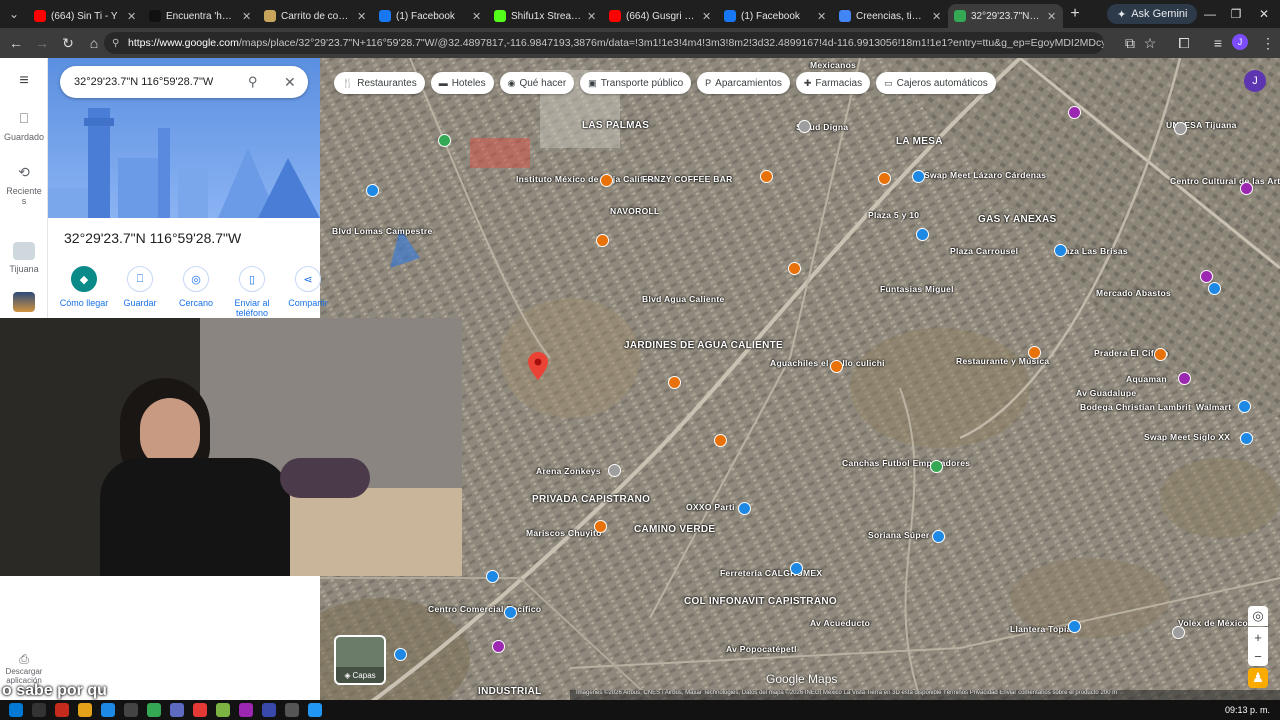 Image resolution: width=1280 pixels, height=720 pixels. What do you see at coordinates (674, 529) in the screenshot?
I see `map-label: CAMINO VERDE` at bounding box center [674, 529].